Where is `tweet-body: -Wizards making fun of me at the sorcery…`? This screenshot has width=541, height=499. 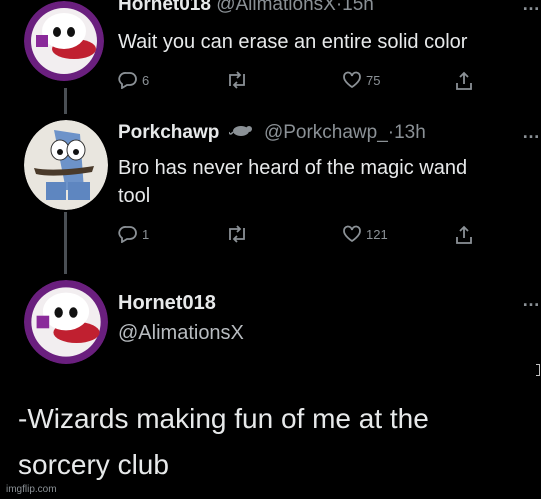 tweet-body: -Wizards making fun of me at the sorcery… is located at coordinates (223, 442).